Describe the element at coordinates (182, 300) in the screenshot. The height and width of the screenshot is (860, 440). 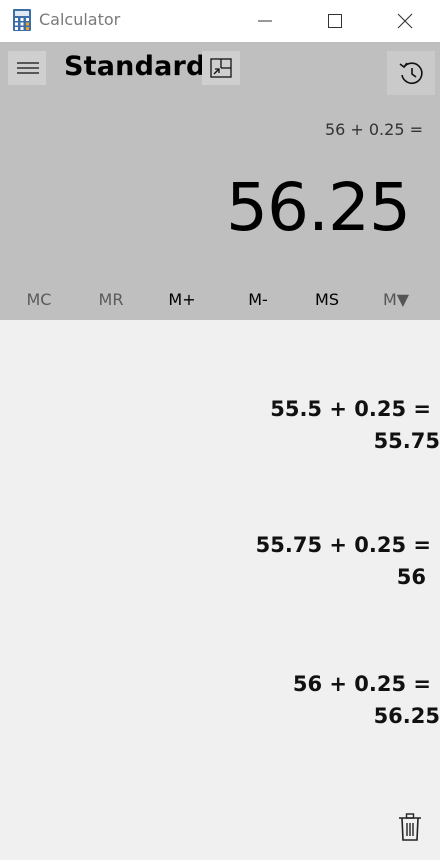
I see `memory-add-button: M+` at that location.